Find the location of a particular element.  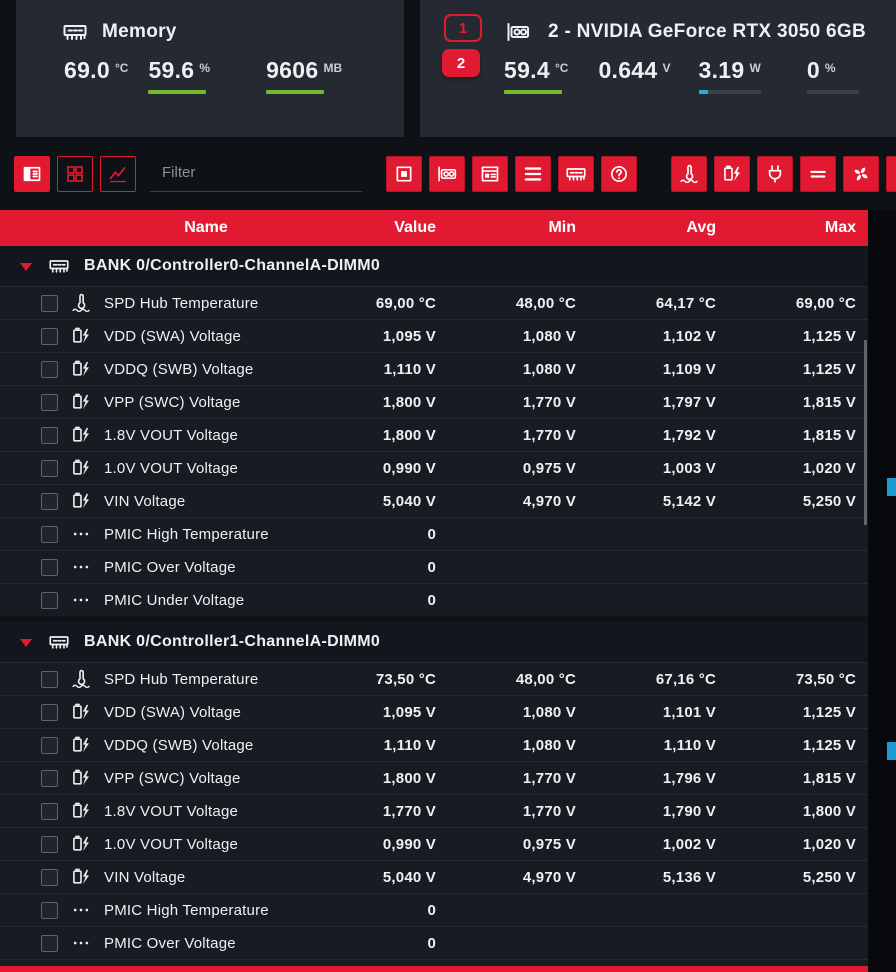

sensor-value: 0 is located at coordinates (431, 943).